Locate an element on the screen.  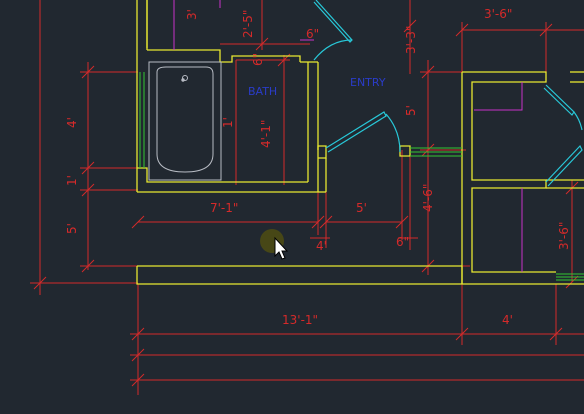
dim-label: 7'-1" is located at coordinates (224, 208).